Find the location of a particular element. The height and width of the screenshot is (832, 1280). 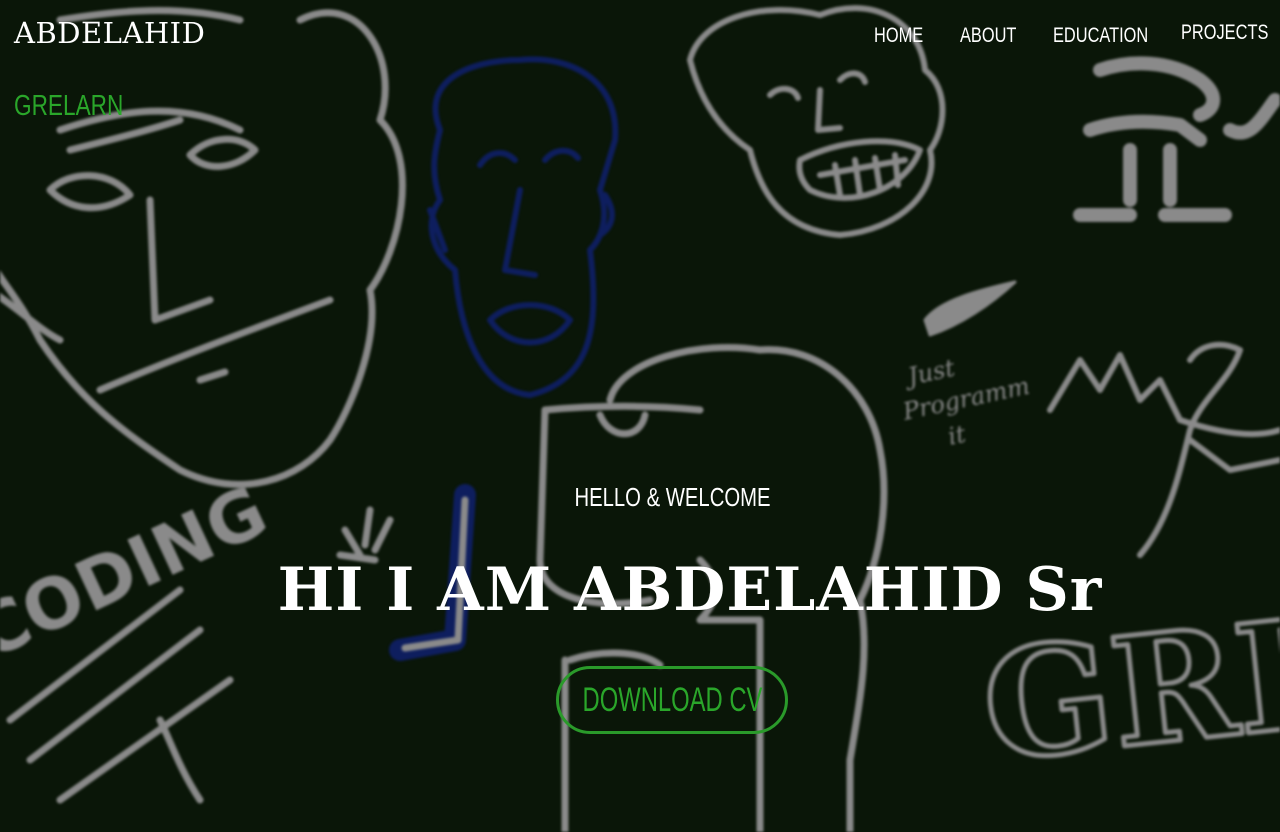

hero-title: HI I AM ABDELAHID Sr is located at coordinates (690, 590).